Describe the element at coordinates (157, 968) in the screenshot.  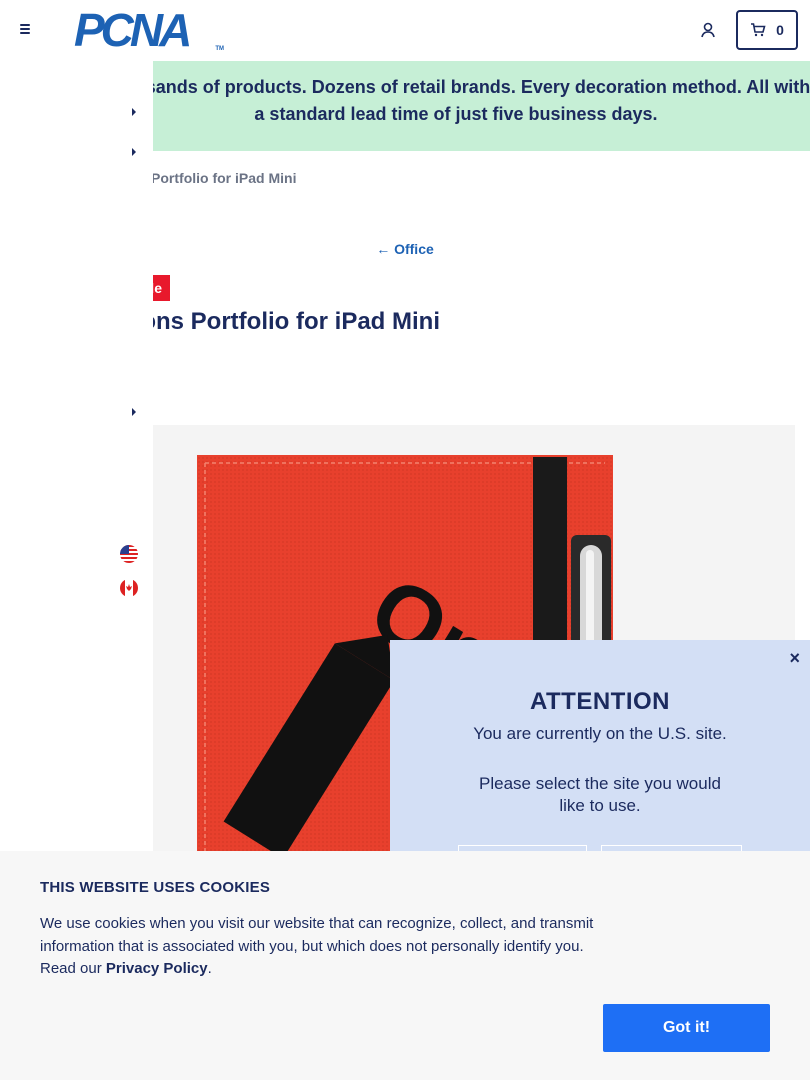
I see `privacy-policy-link: Privacy Policy` at that location.